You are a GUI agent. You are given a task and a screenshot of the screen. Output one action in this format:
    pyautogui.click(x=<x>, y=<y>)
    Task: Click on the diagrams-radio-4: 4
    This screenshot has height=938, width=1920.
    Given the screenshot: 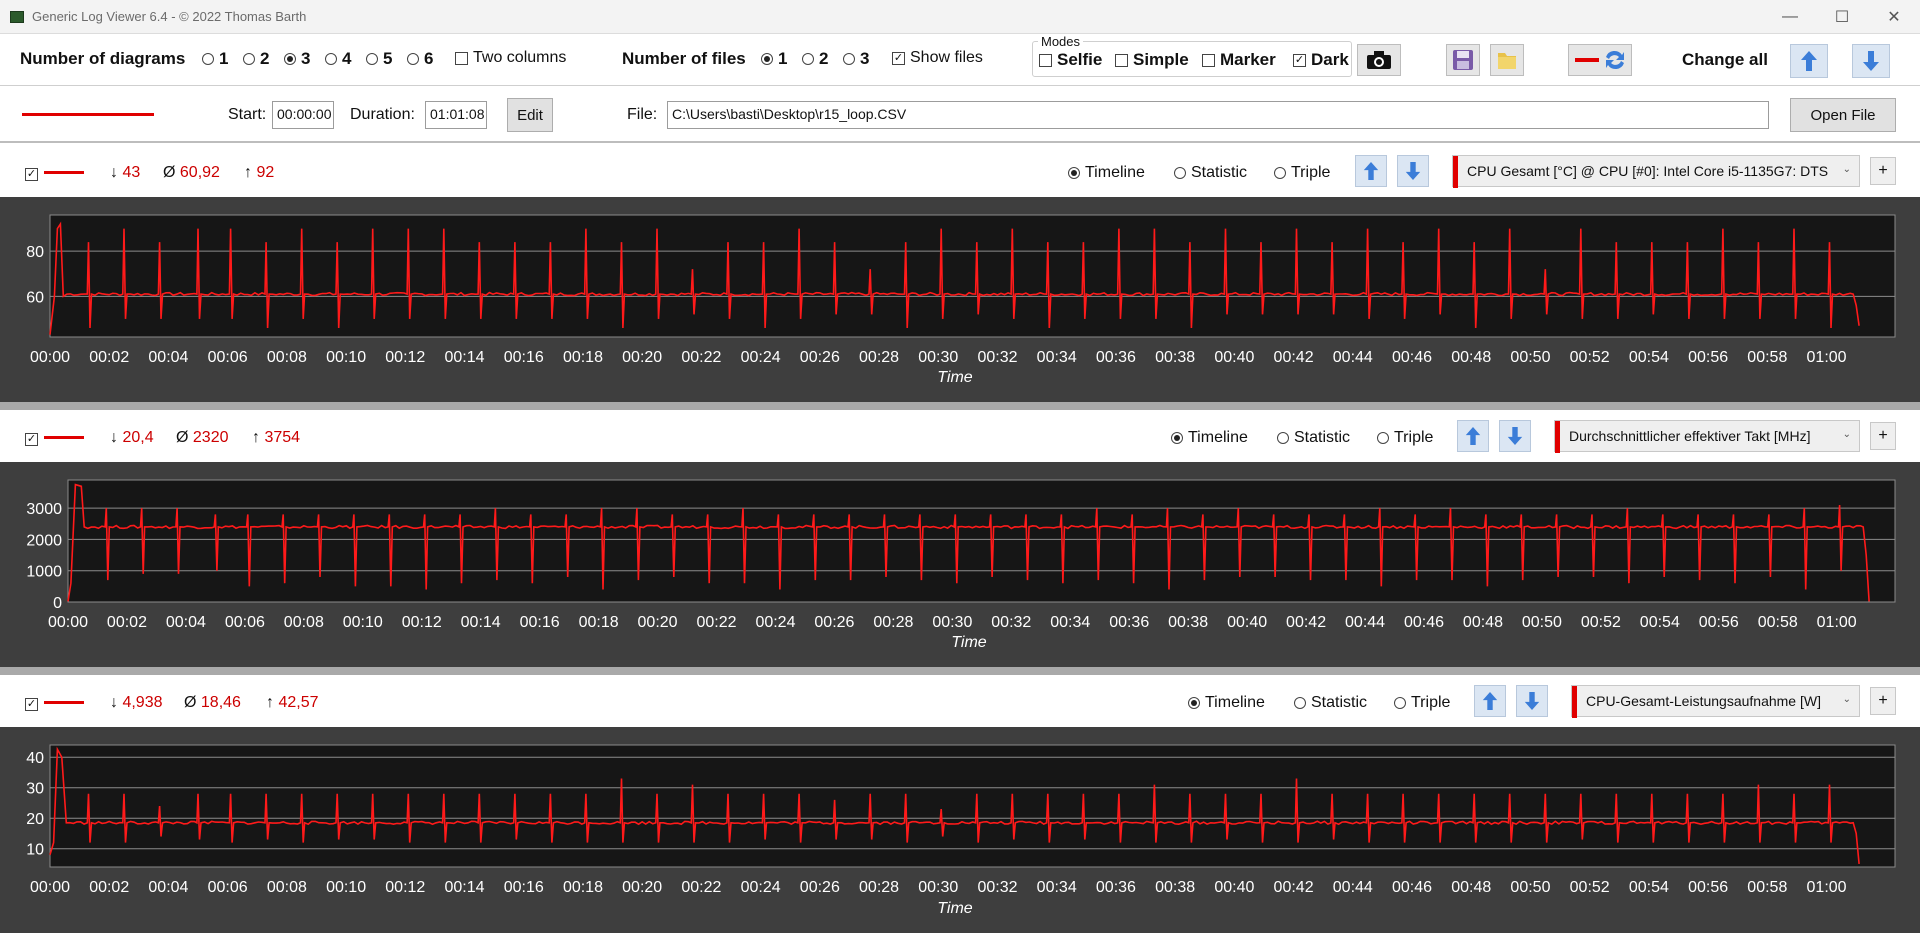 What is the action you would take?
    pyautogui.click(x=338, y=59)
    